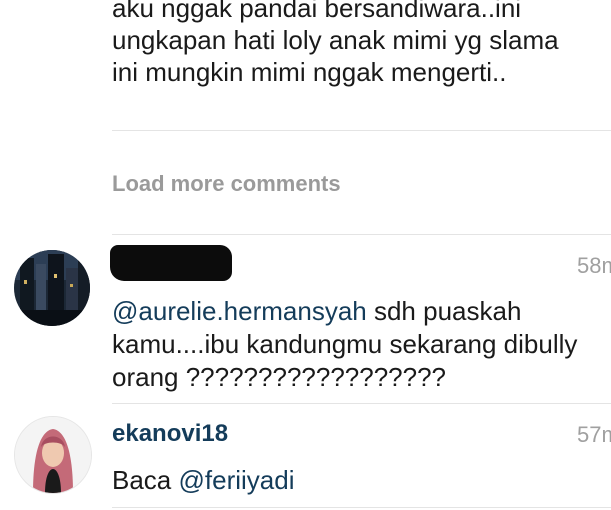 This screenshot has height=510, width=611. Describe the element at coordinates (594, 434) in the screenshot. I see `comment-timestamp: 57m` at that location.